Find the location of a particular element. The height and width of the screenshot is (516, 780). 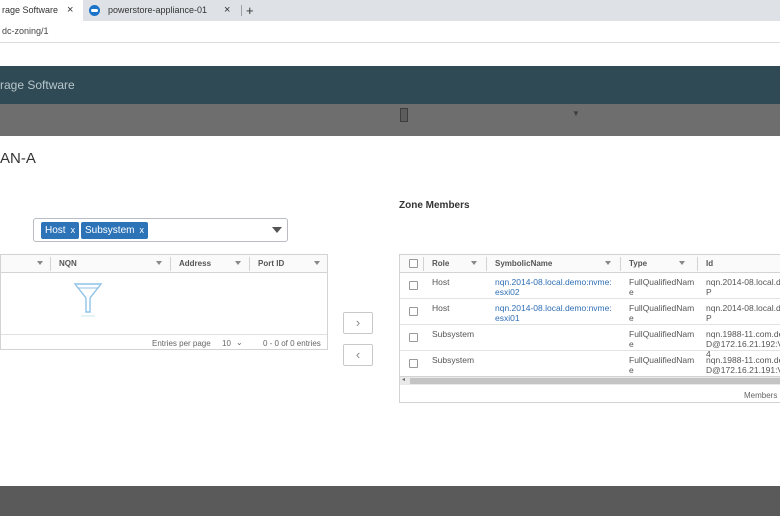

grid-header: Role SymbolicName Type Id is located at coordinates (590, 264).